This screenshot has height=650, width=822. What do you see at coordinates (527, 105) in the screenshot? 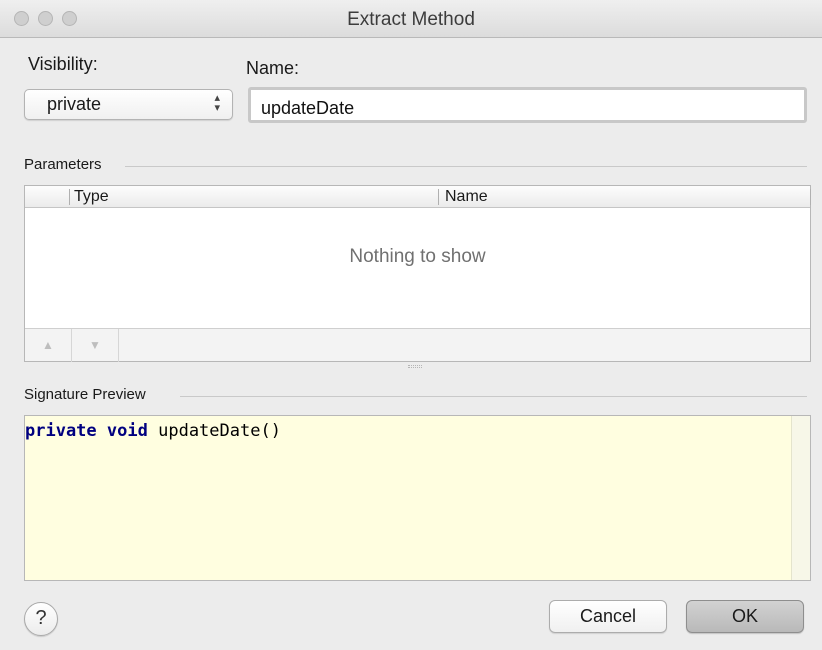
I see `method-name-input` at bounding box center [527, 105].